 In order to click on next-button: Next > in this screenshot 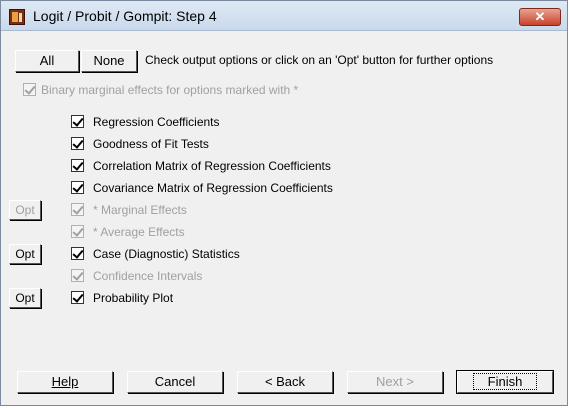, I will do `click(395, 382)`.